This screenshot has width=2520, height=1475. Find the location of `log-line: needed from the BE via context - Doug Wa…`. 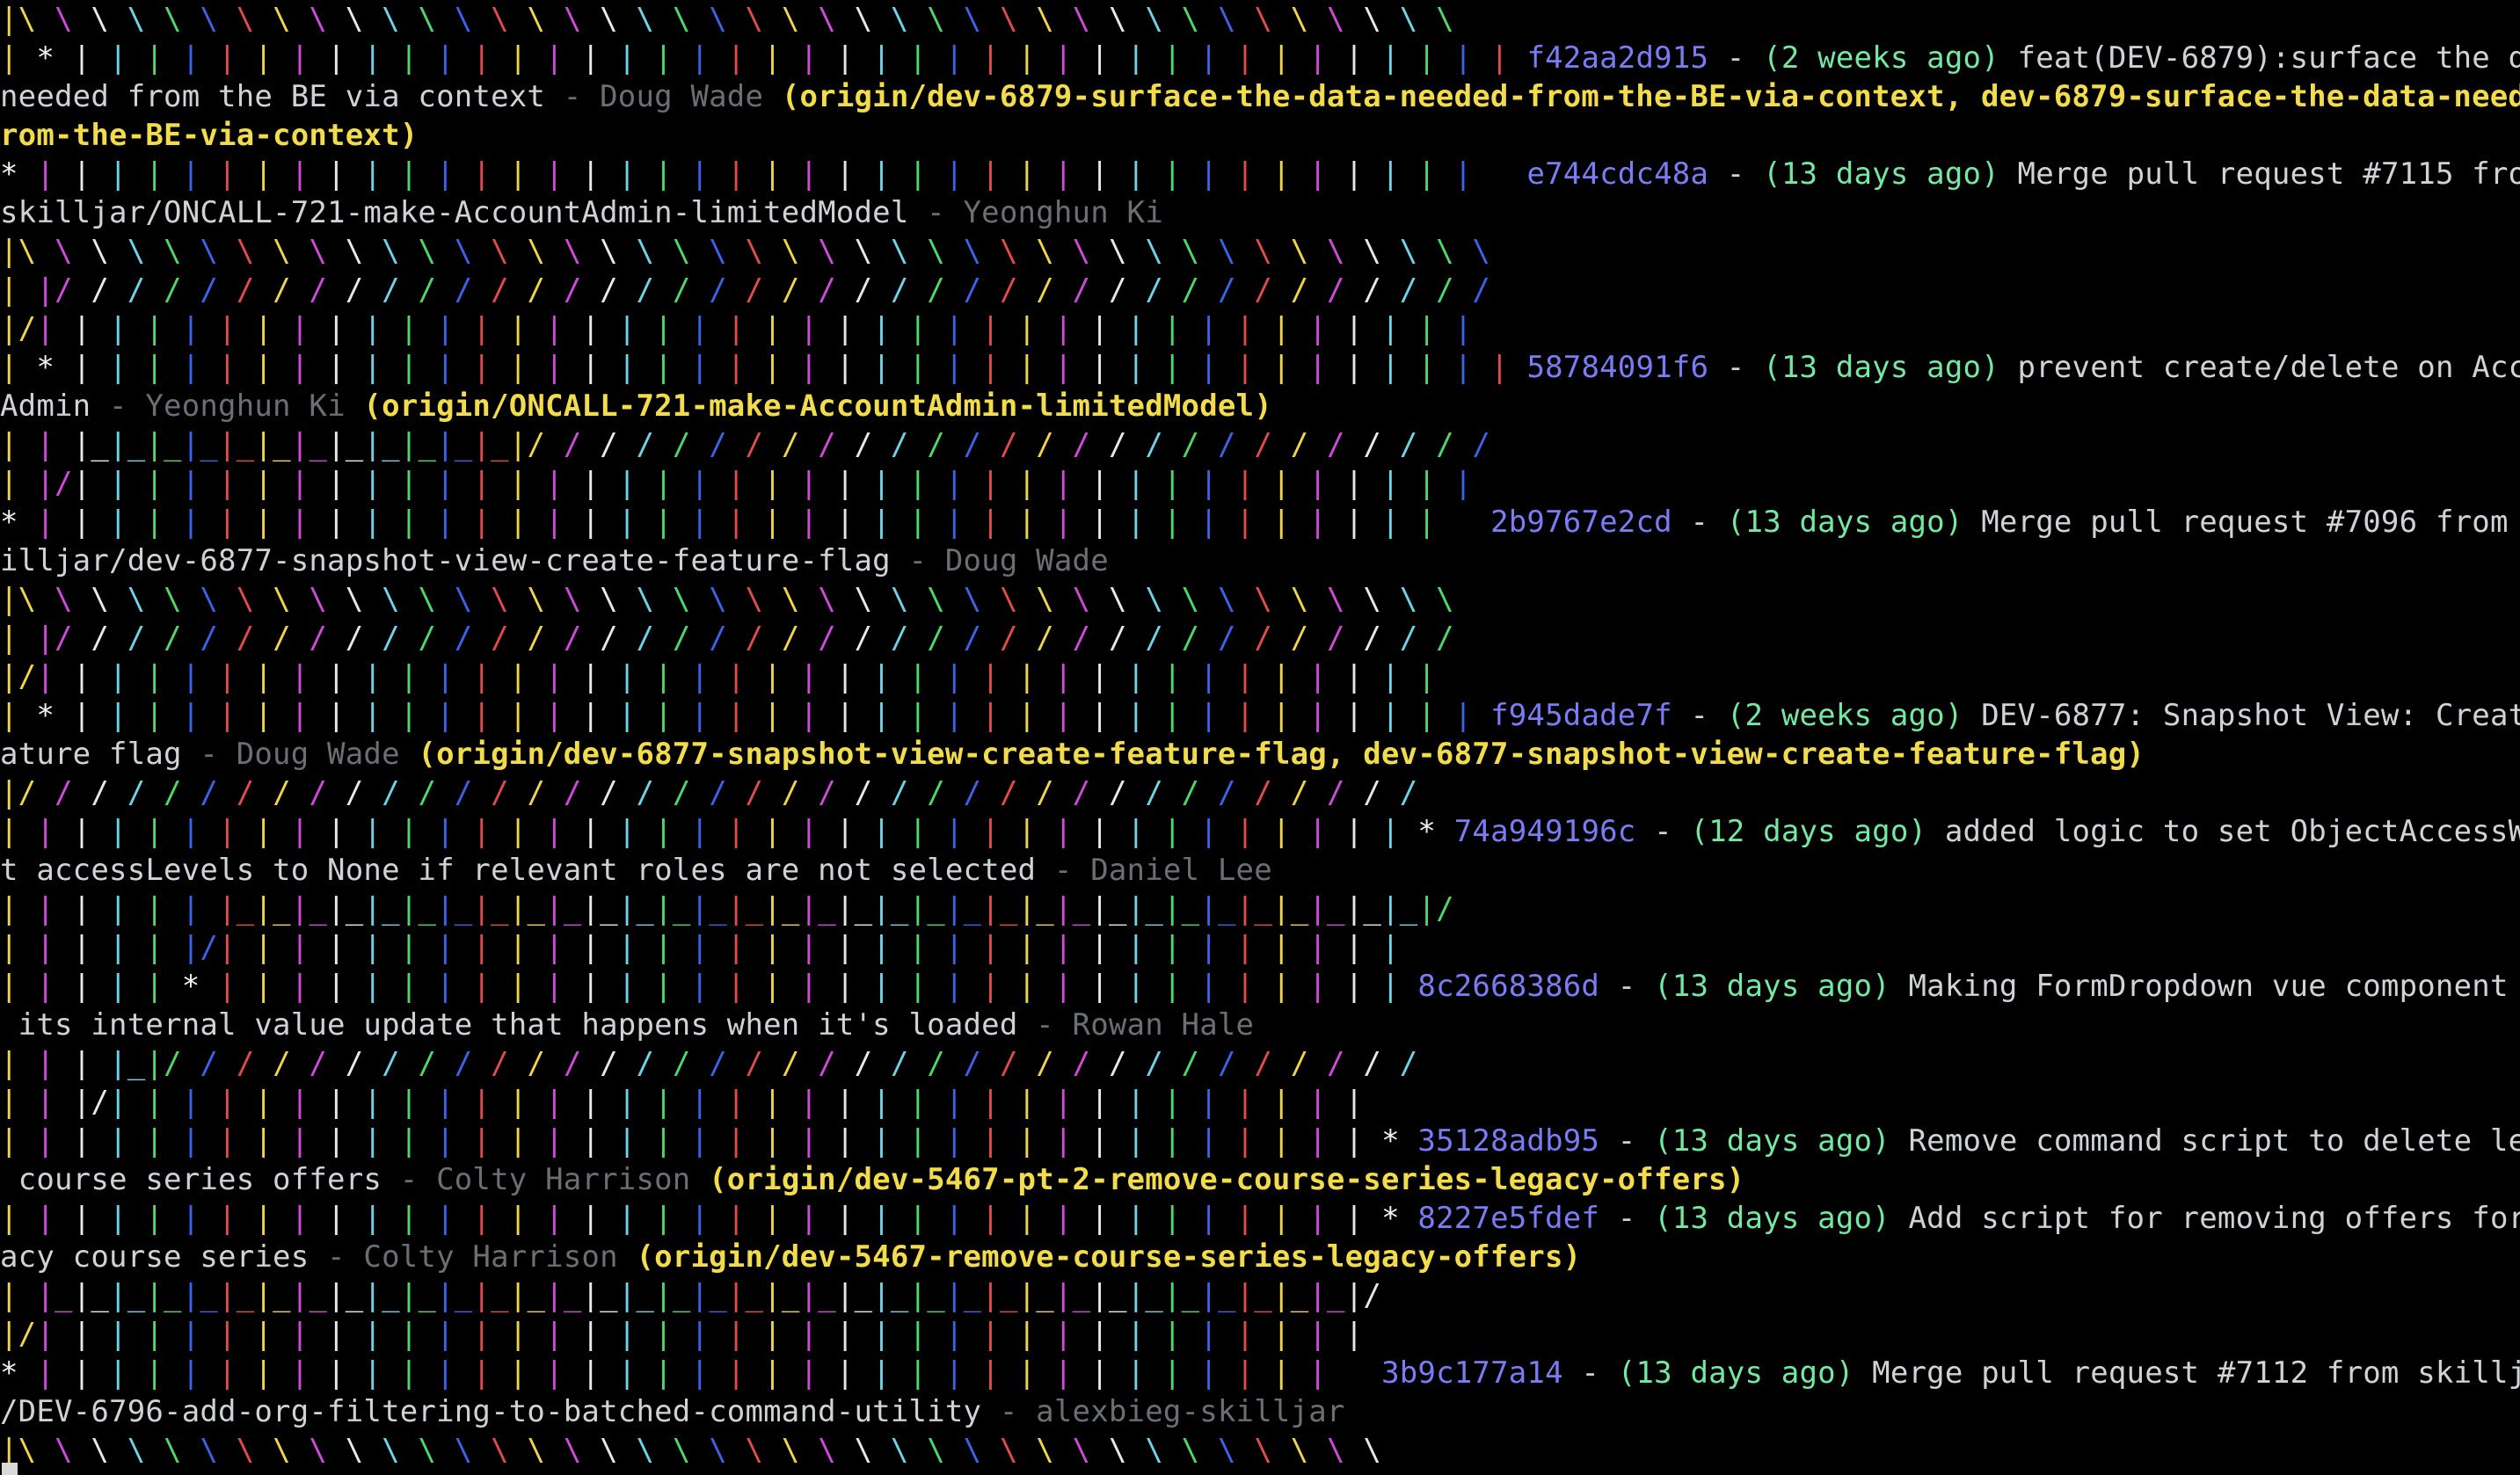

log-line: needed from the BE via context - Doug Wa… is located at coordinates (1260, 96).